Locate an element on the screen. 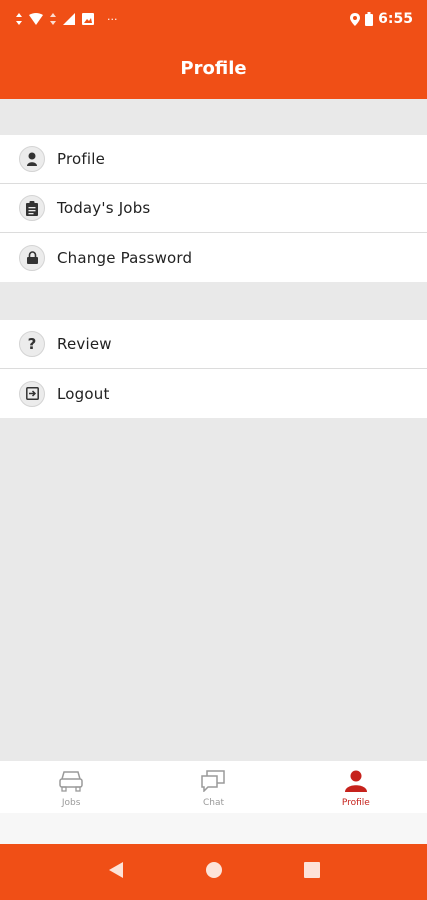 This screenshot has width=427, height=900. menu-item-label: Profile is located at coordinates (81, 159).